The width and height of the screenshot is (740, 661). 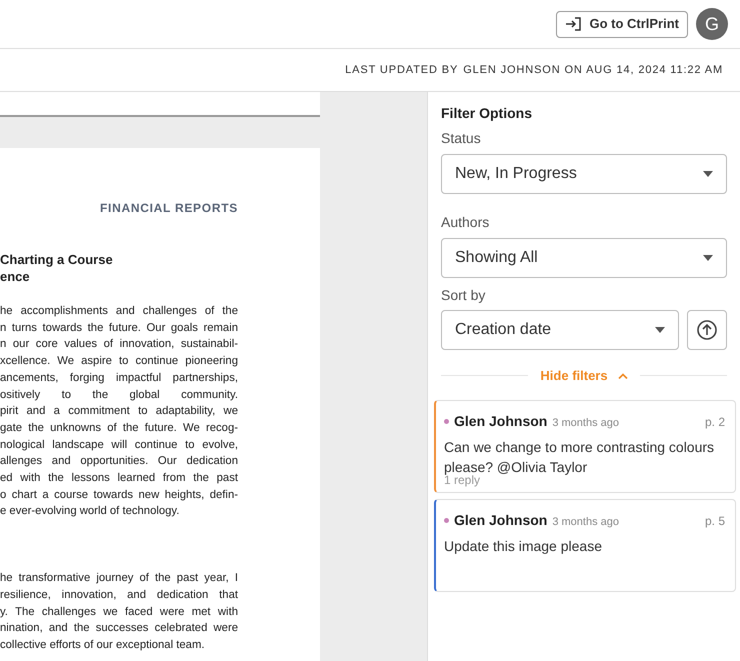 What do you see at coordinates (714, 521) in the screenshot?
I see `page-number: p. 5` at bounding box center [714, 521].